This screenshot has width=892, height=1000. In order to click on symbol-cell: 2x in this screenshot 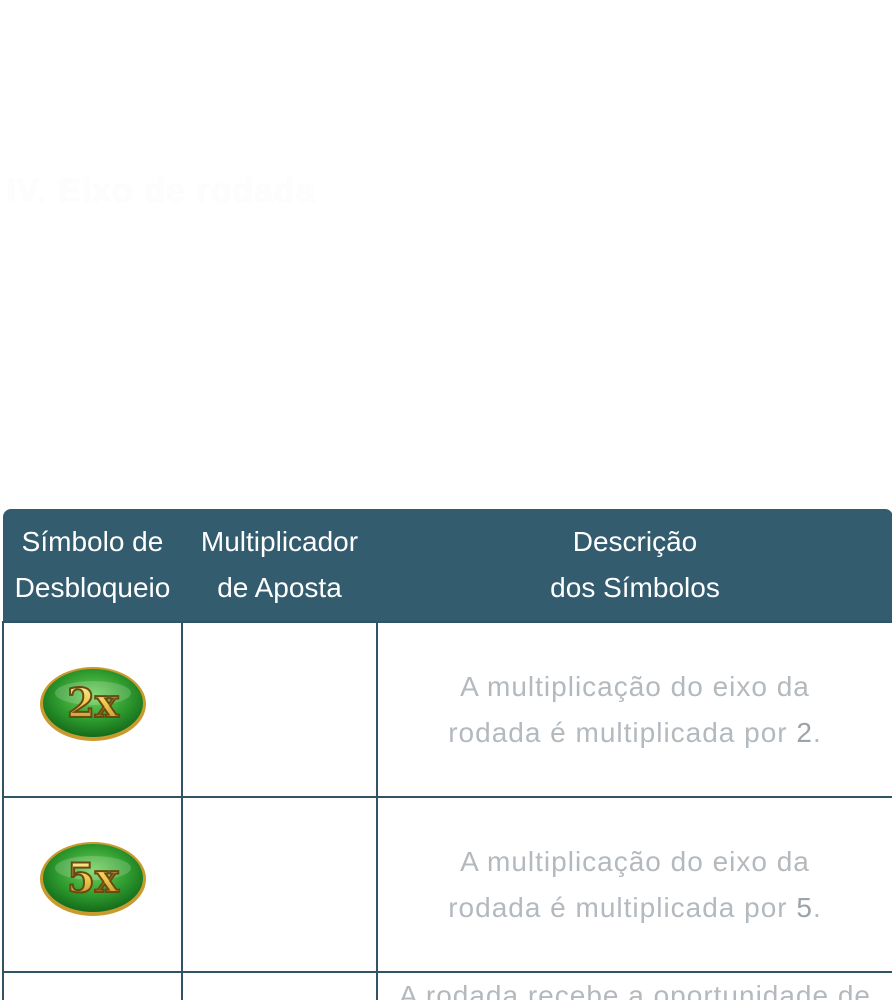, I will do `click(92, 709)`.